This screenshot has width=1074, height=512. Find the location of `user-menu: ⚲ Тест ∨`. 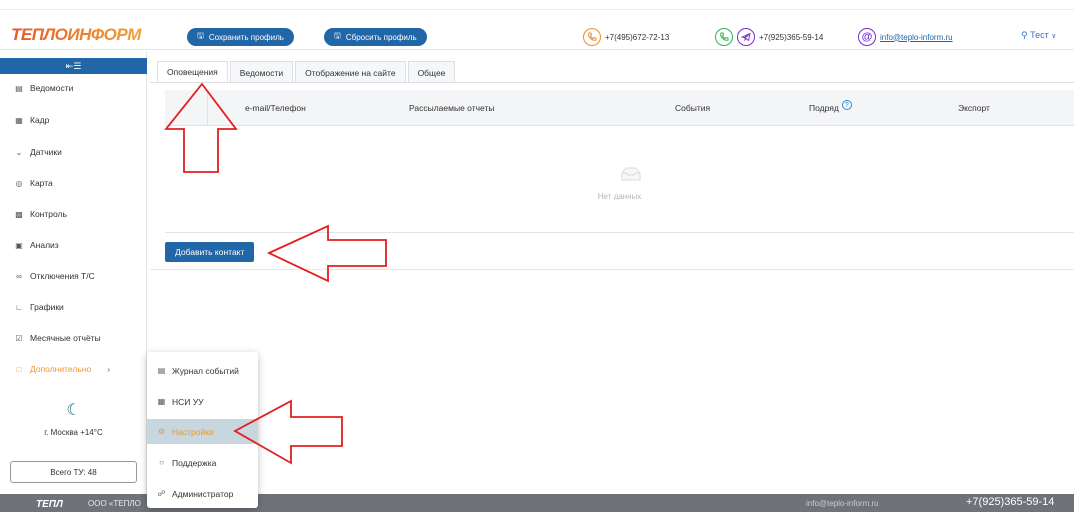

user-menu: ⚲ Тест ∨ is located at coordinates (1038, 35).